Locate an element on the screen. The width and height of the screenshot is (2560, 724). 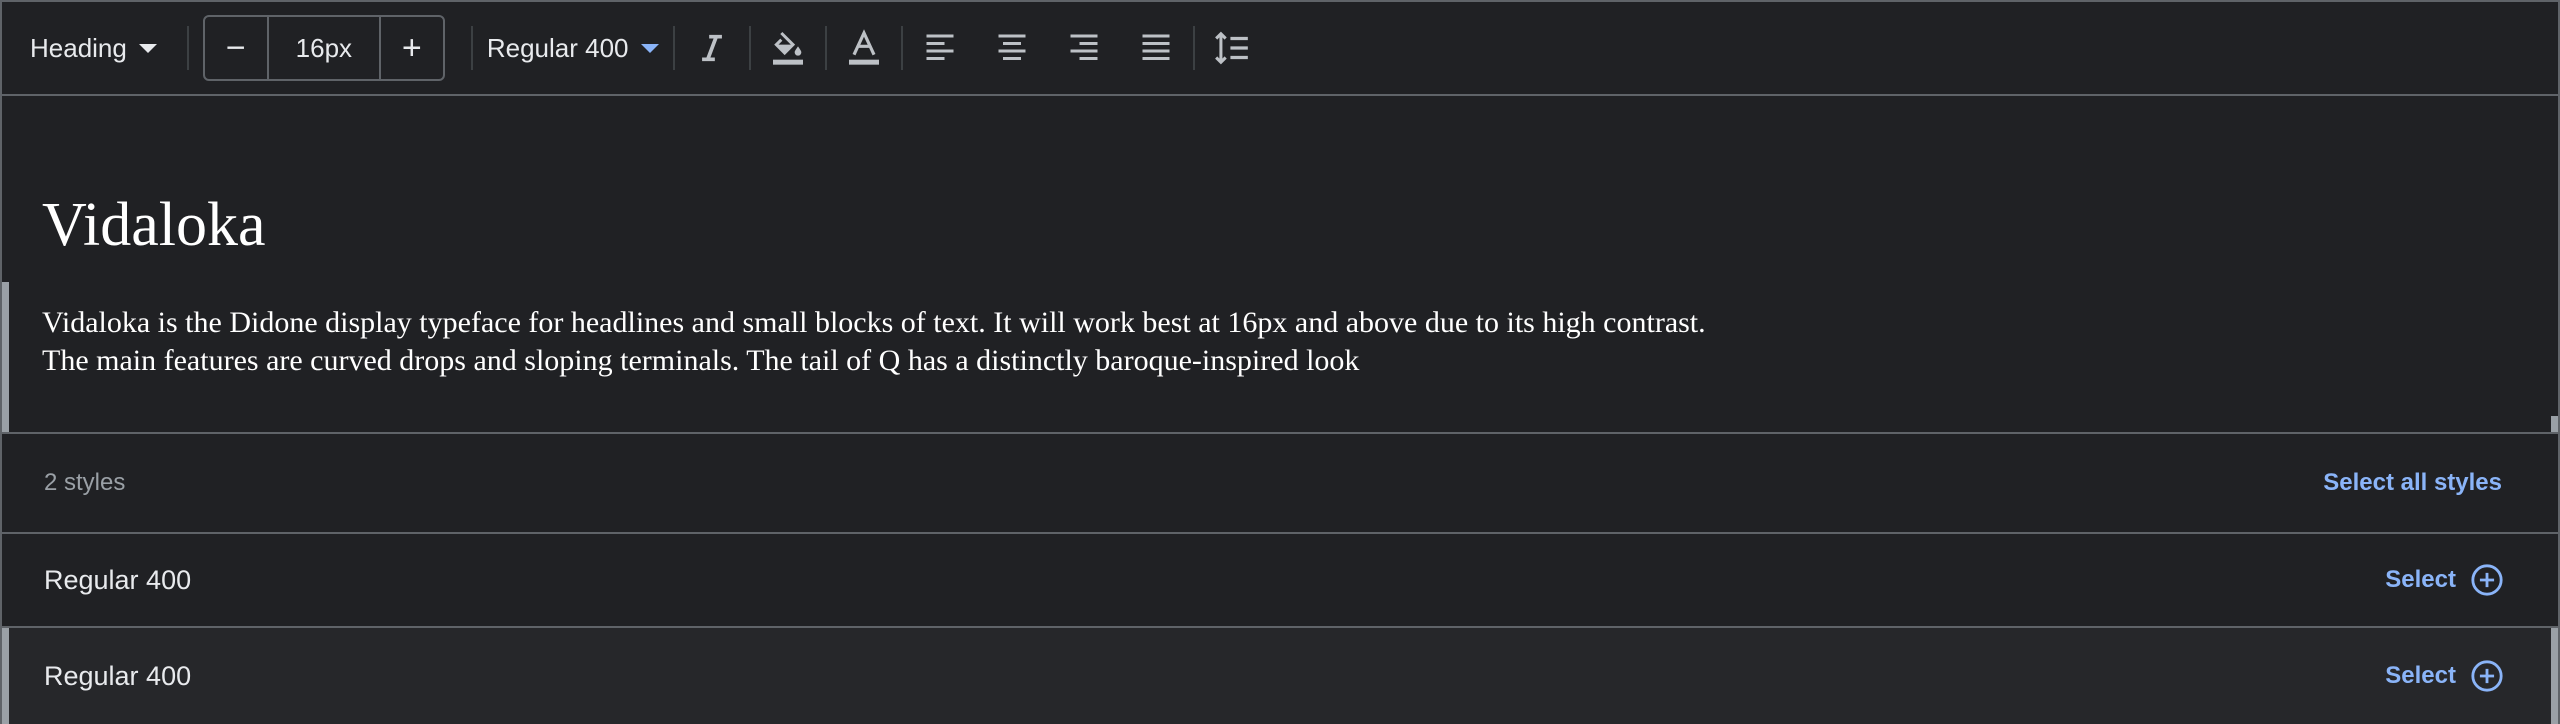
align-left-button is located at coordinates (940, 48).